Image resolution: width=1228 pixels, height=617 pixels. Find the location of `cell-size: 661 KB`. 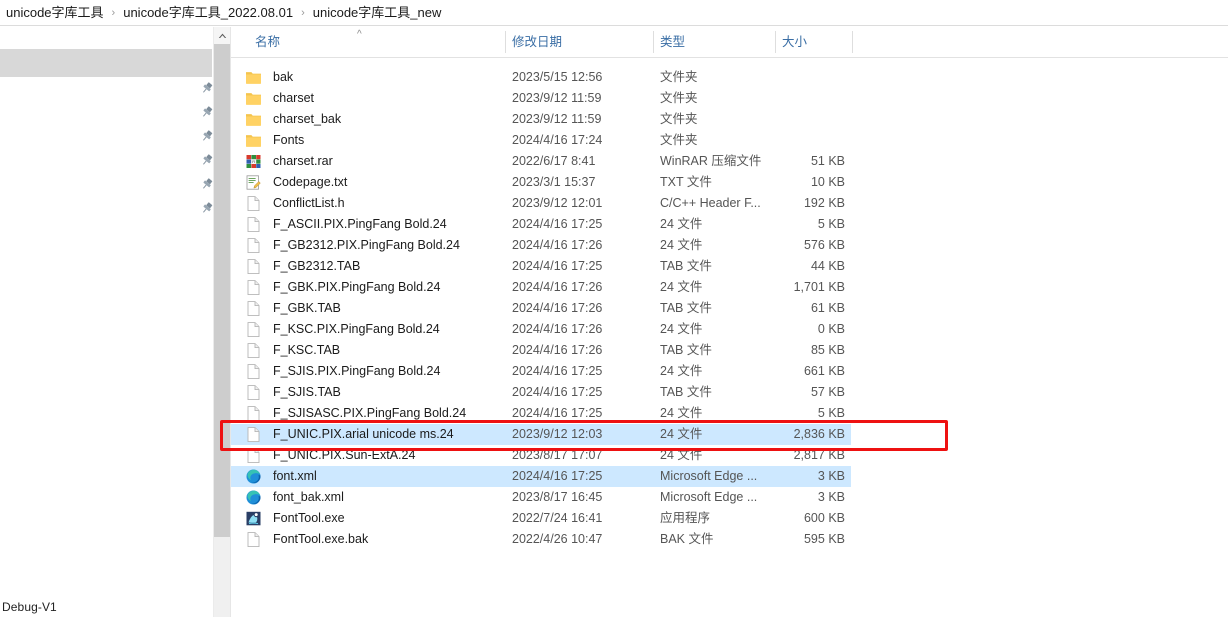

cell-size: 661 KB is located at coordinates (824, 371).